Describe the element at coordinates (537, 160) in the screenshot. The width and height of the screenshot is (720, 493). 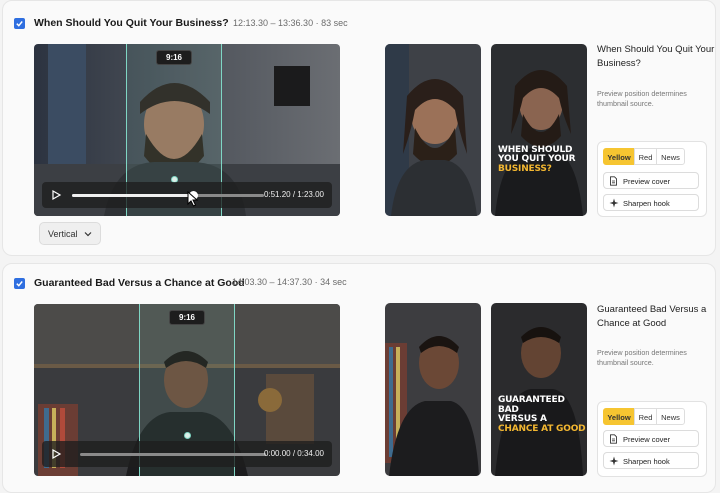
I see `thumbnail-caption: WHEN SHOULD YOU QUIT YOUR BUSINESS?` at that location.